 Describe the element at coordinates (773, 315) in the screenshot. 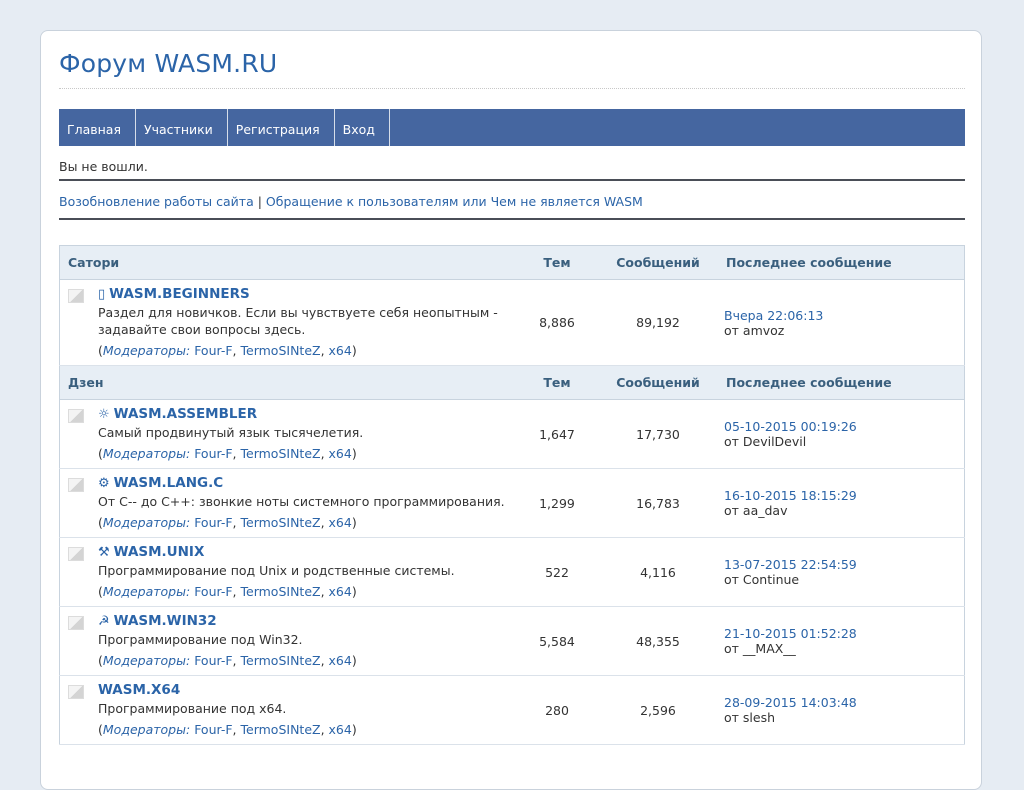

I see `last-post-date-link: Вчера 22:06:13` at that location.